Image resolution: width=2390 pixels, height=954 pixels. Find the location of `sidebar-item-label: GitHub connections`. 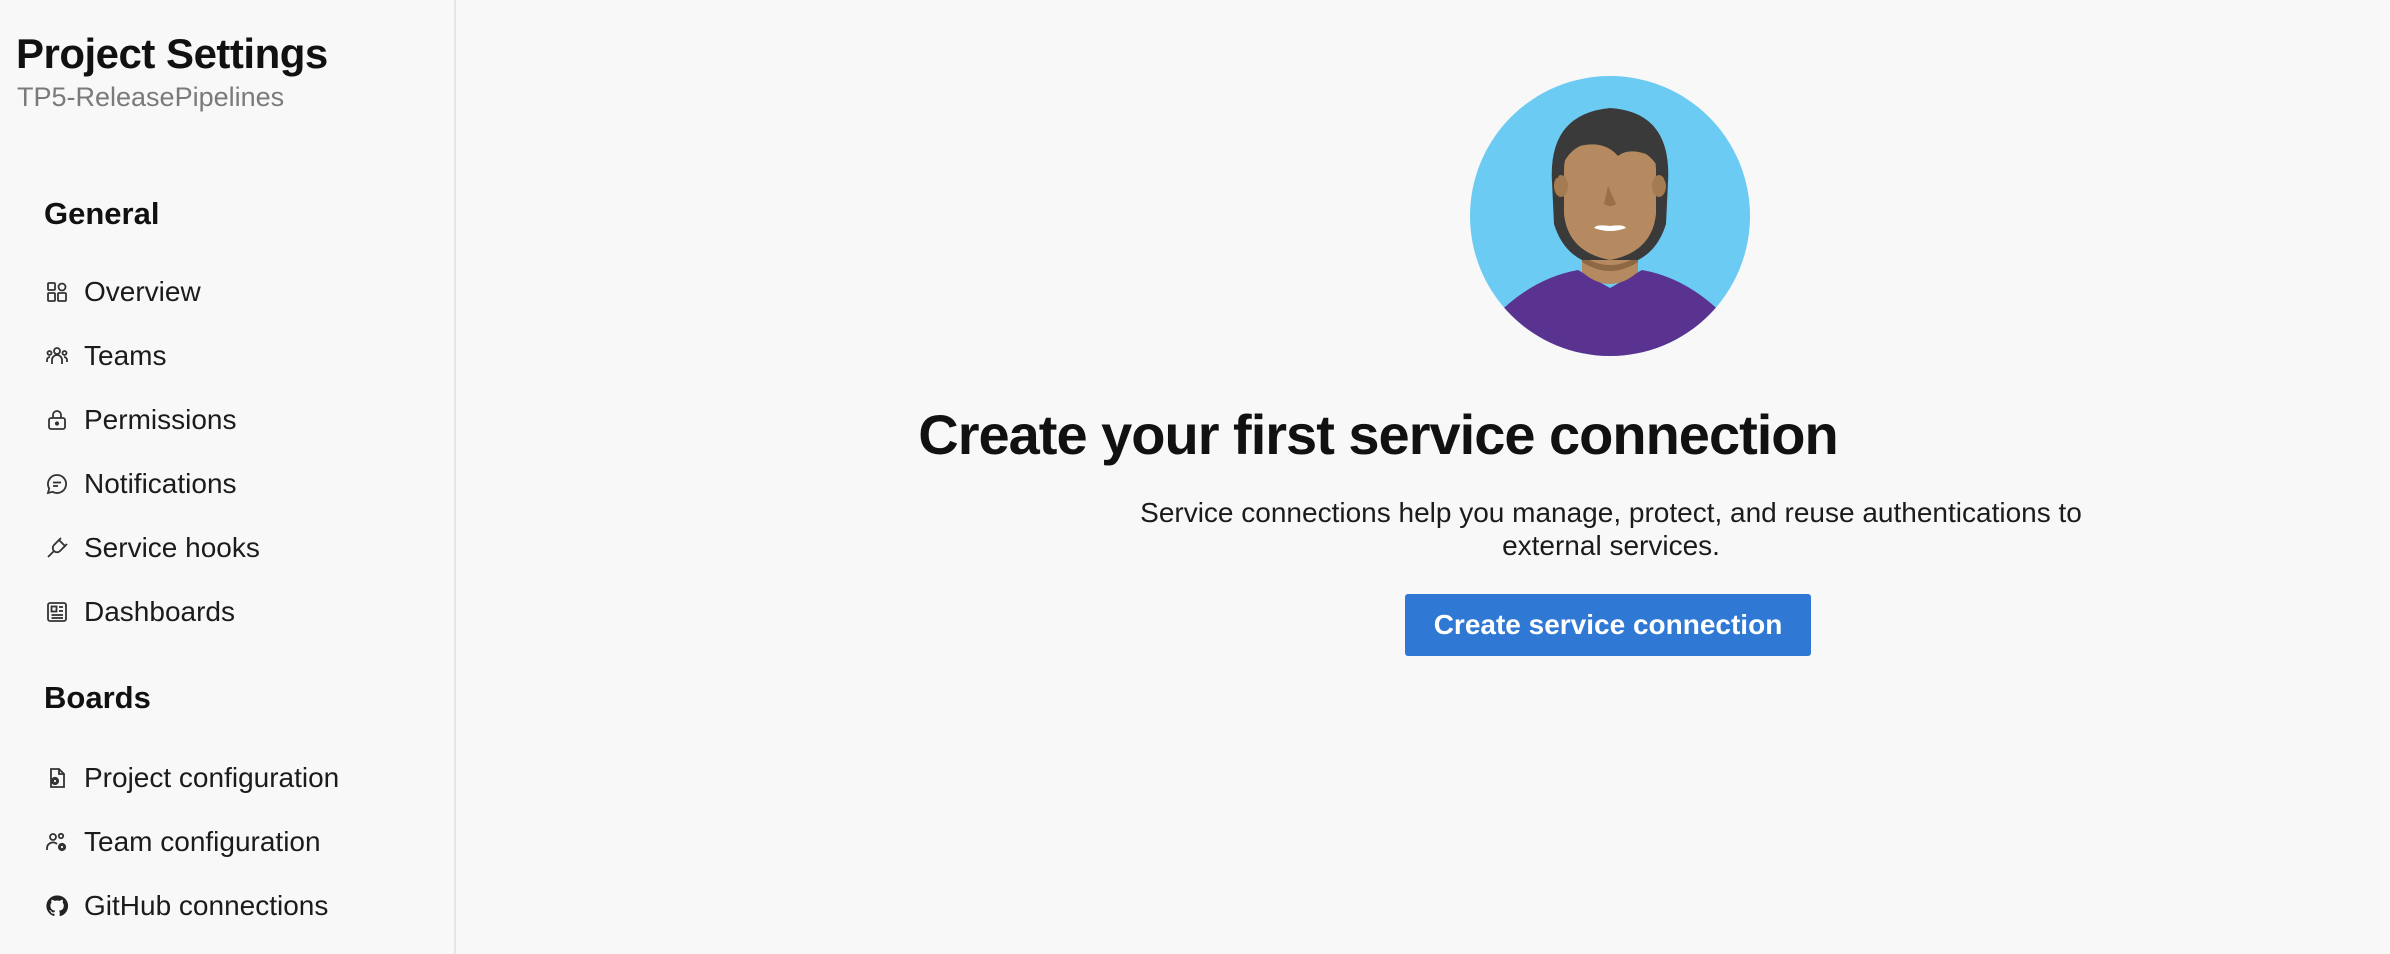

sidebar-item-label: GitHub connections is located at coordinates (206, 905).